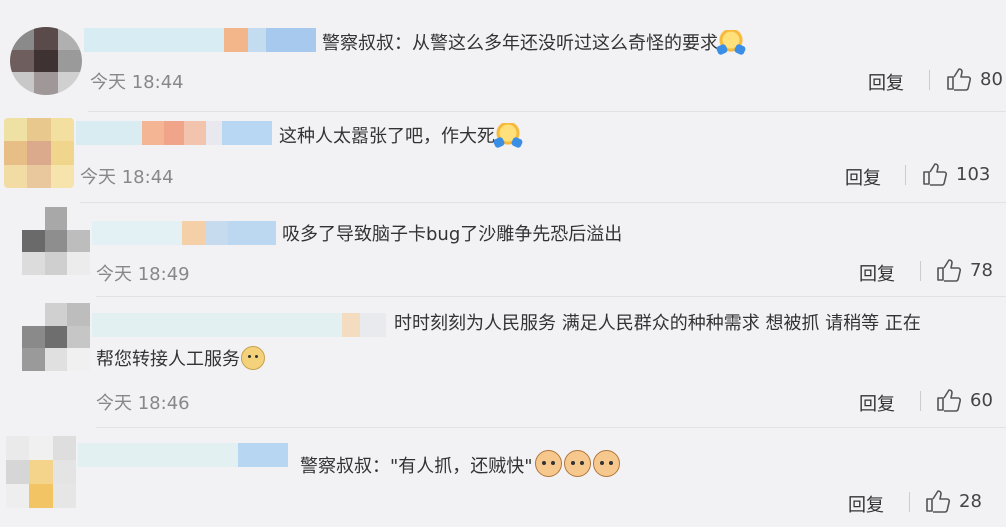  Describe the element at coordinates (981, 400) in the screenshot. I see `like-count: 60` at that location.